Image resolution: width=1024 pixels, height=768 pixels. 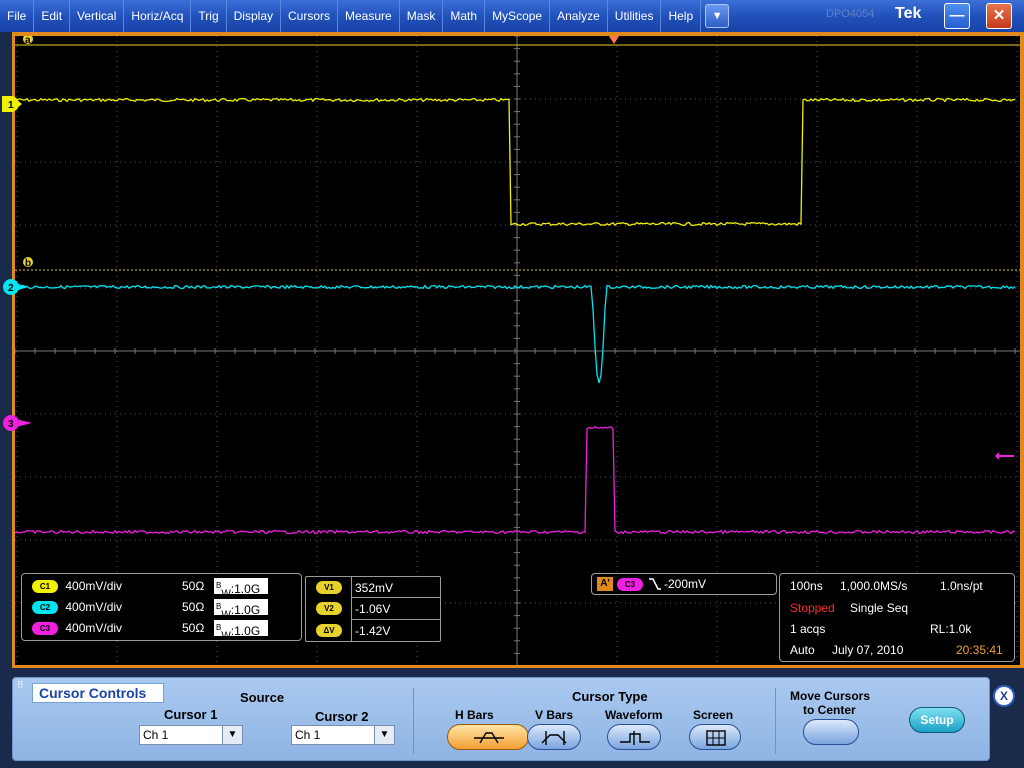 What do you see at coordinates (868, 650) in the screenshot?
I see `acquisition-date: July 07, 2010` at bounding box center [868, 650].